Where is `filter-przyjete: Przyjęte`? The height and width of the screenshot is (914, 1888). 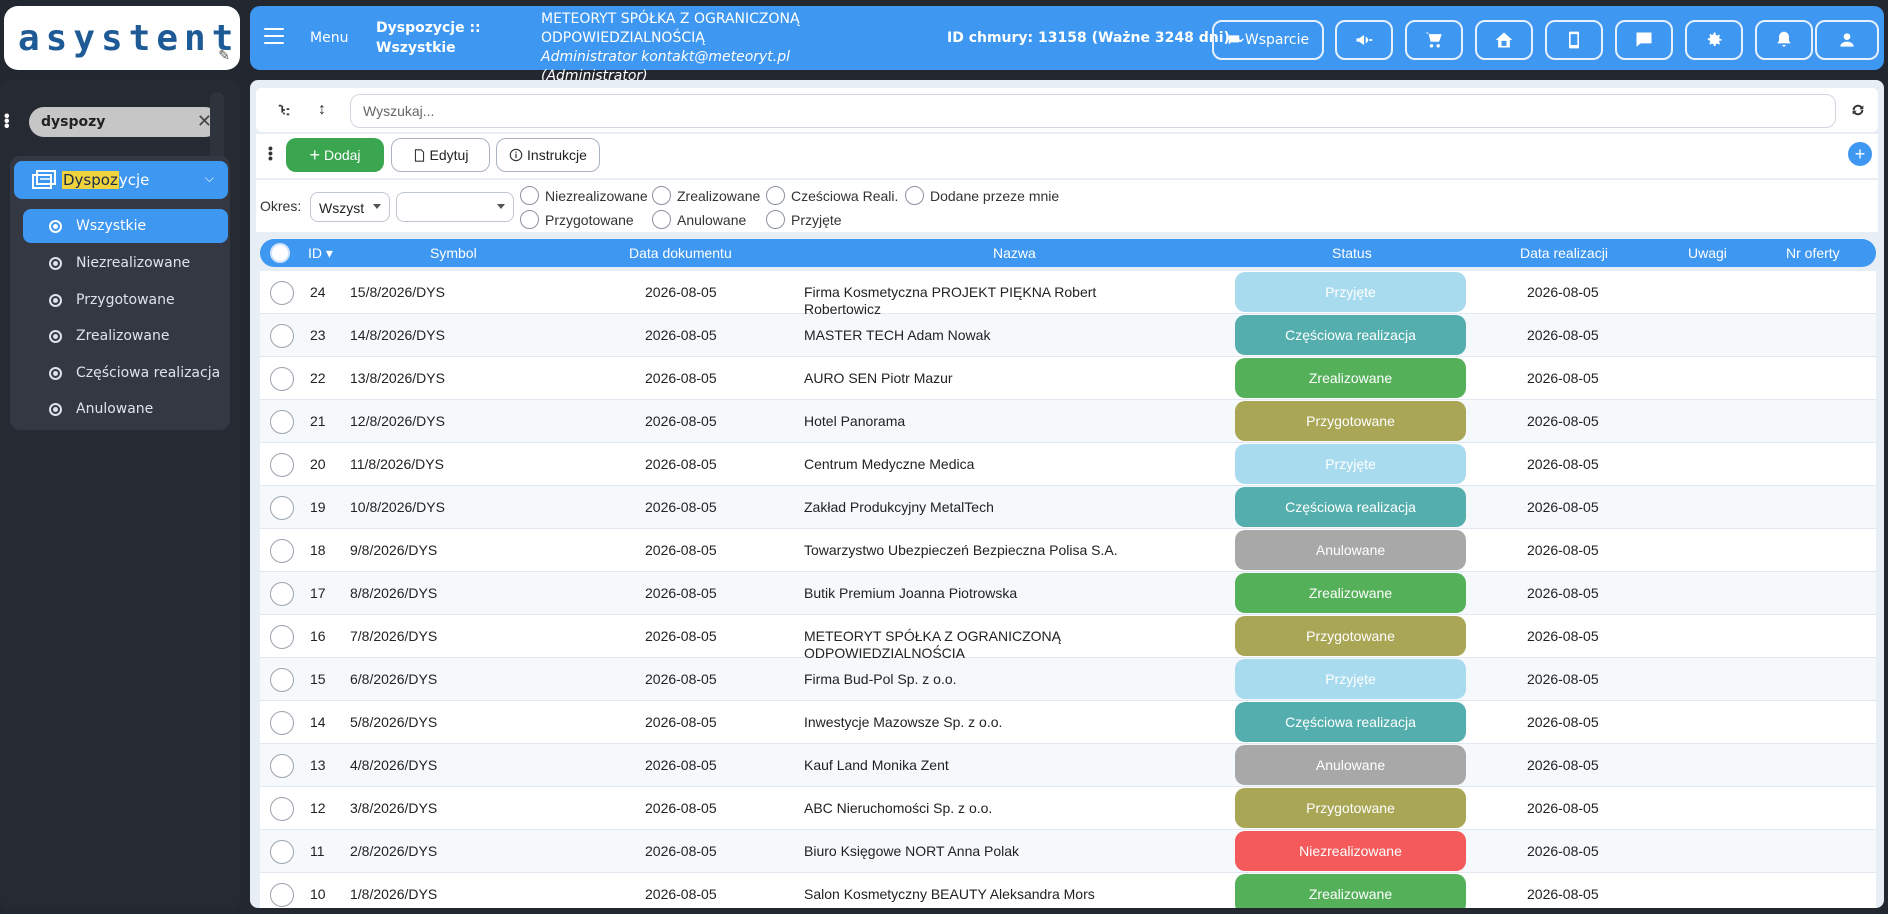 filter-przyjete: Przyjęte is located at coordinates (804, 219).